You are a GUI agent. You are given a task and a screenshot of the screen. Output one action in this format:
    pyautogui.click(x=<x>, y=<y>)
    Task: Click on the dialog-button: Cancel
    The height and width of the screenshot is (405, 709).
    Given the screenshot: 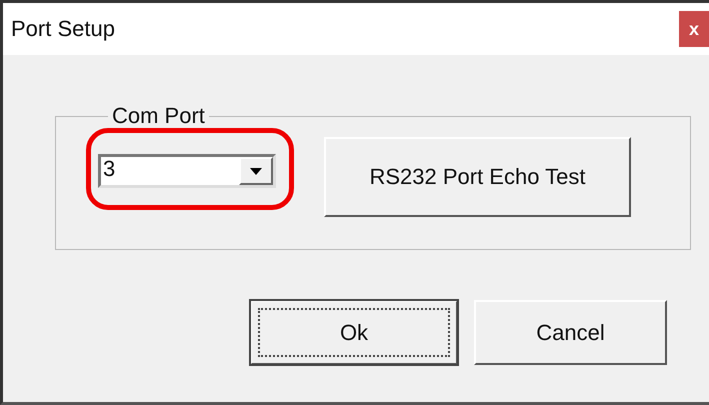 What is the action you would take?
    pyautogui.click(x=570, y=332)
    